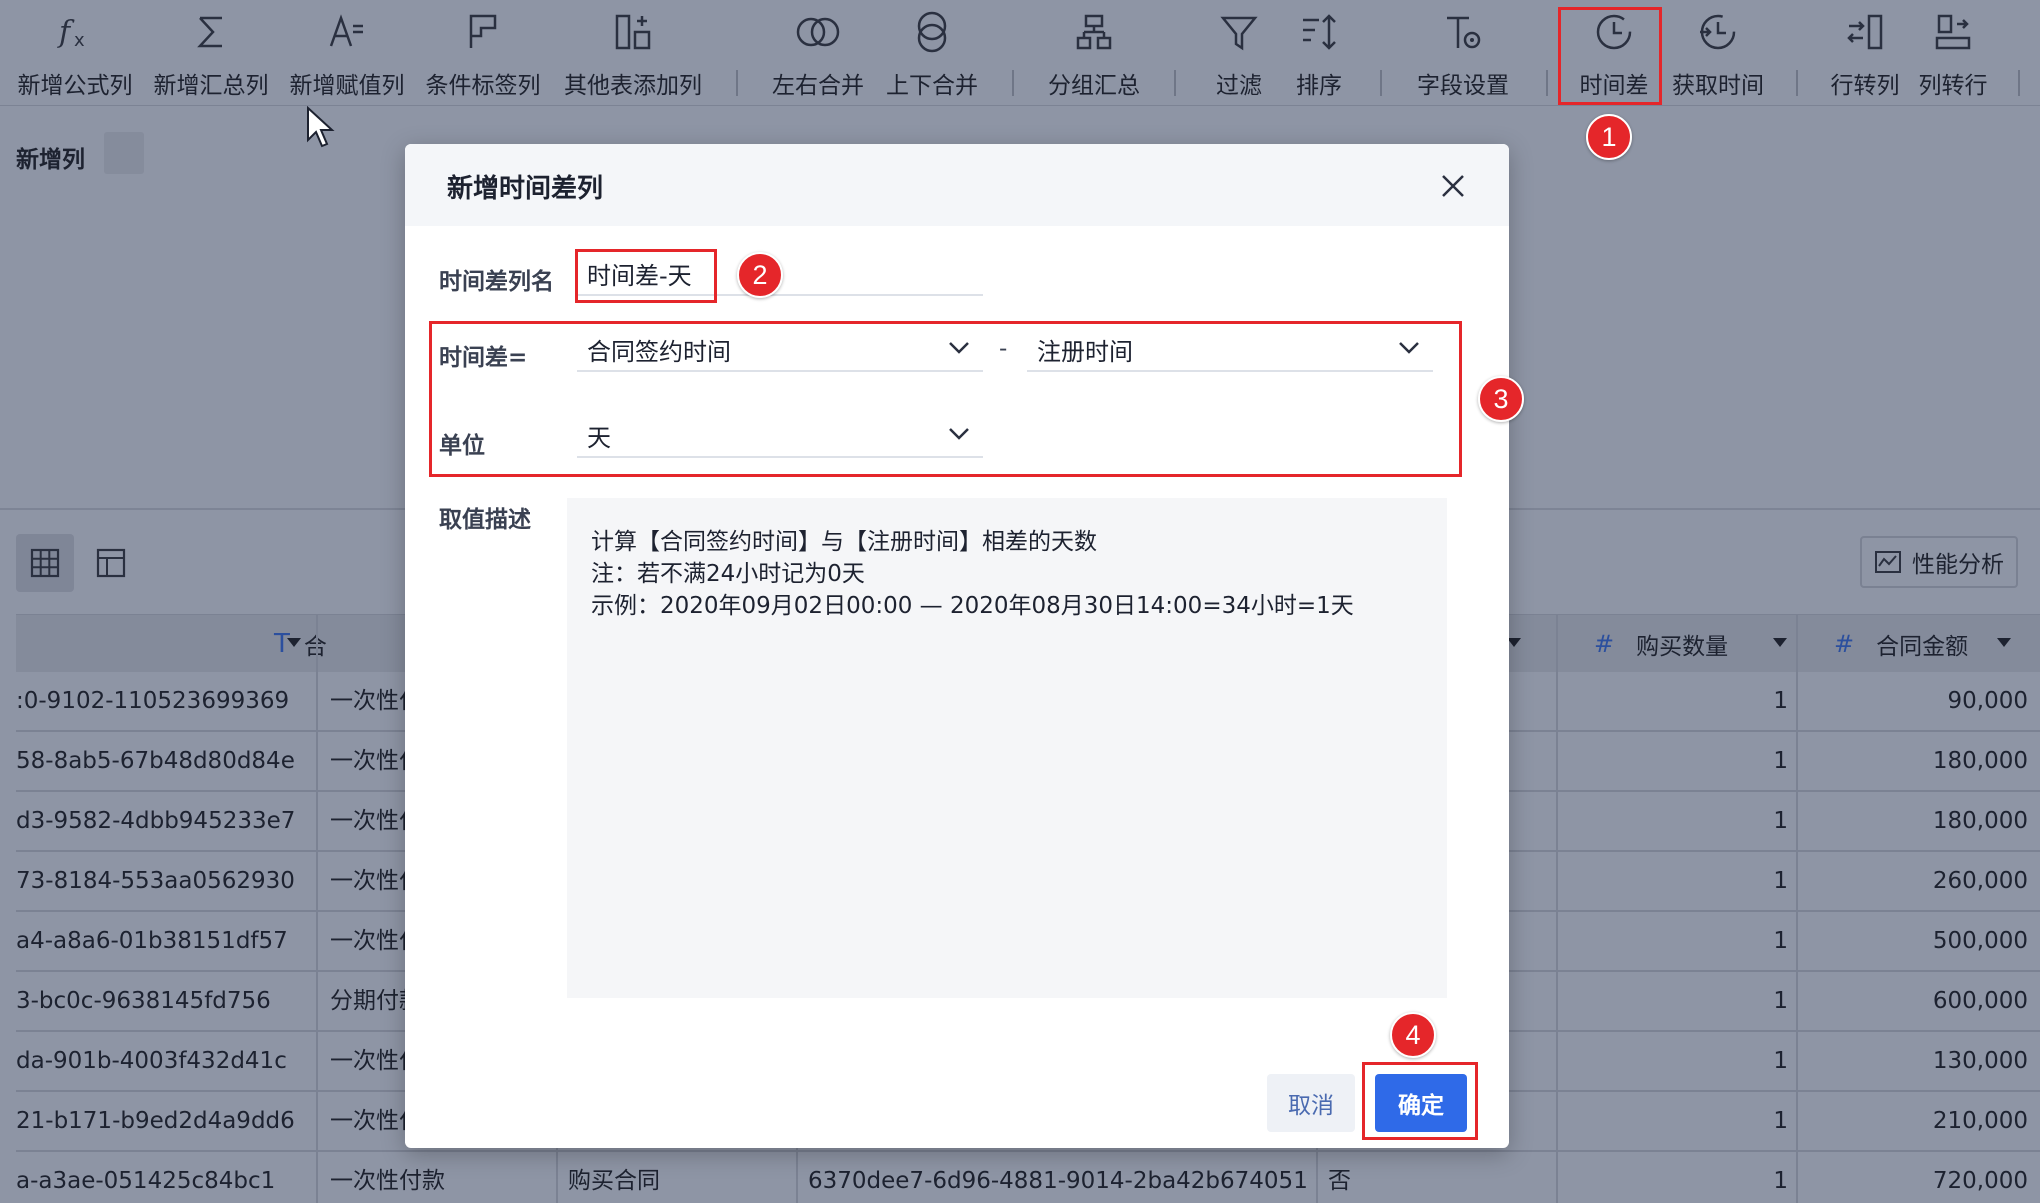  Describe the element at coordinates (844, 542) in the screenshot. I see `description-line: 计算【合同签约时间】与【注册时间】相差的天数` at that location.